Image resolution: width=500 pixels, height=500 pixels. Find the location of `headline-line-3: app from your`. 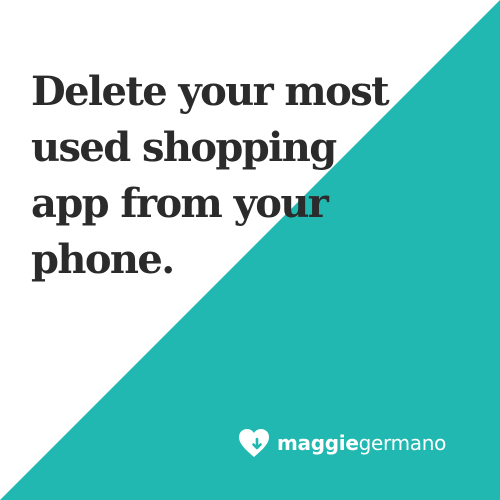

headline-line-3: app from your is located at coordinates (180, 203).